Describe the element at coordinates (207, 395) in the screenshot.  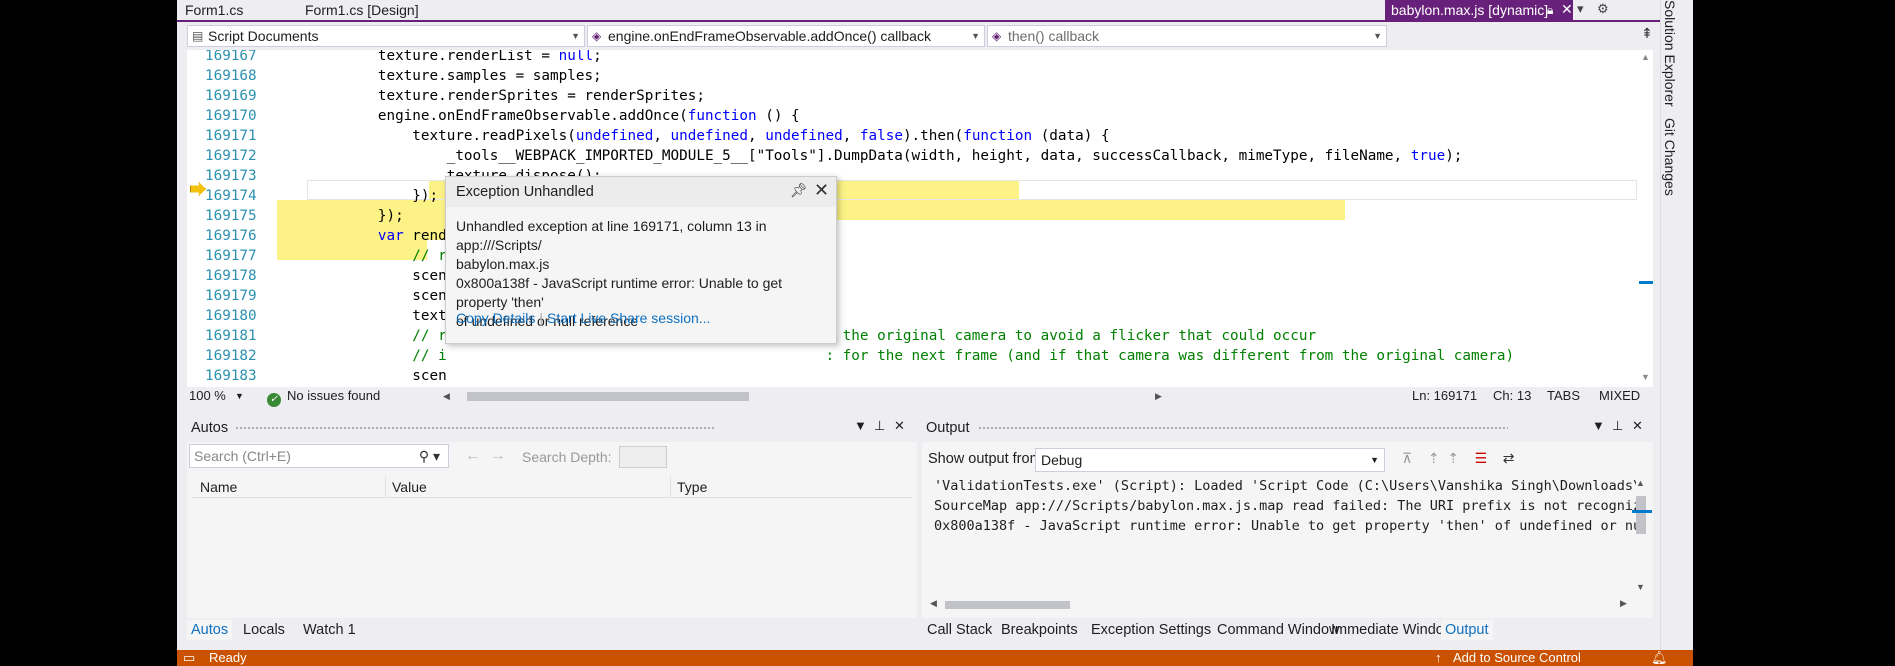
I see `zoom-level: 100 %` at that location.